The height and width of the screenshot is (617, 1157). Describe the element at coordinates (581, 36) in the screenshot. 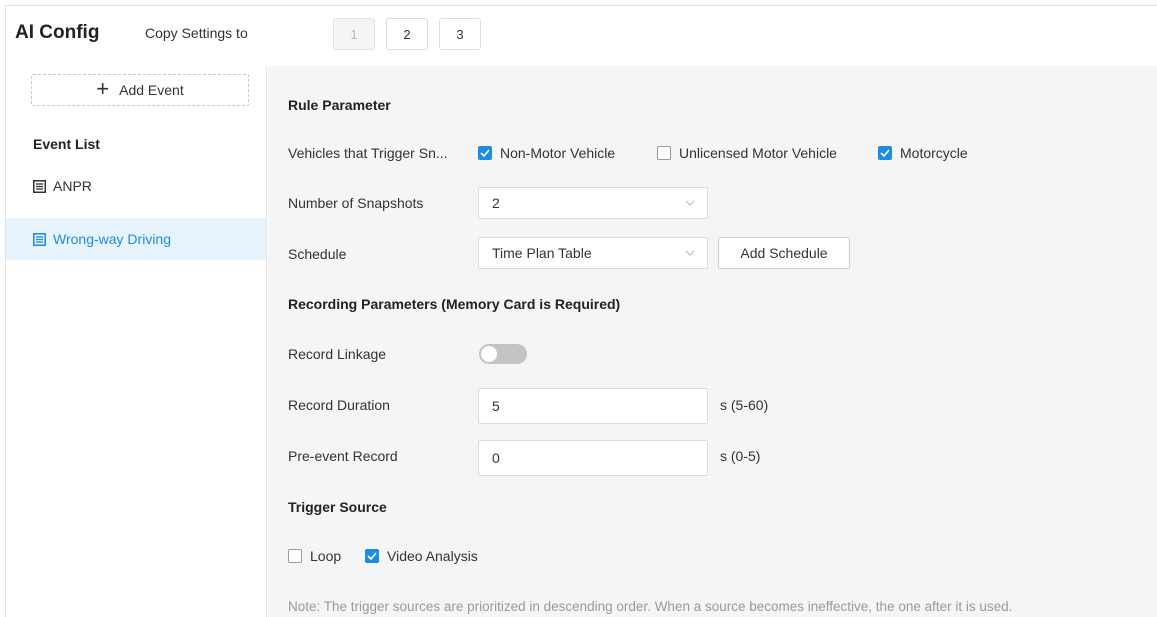

I see `header-bar: AI Config Copy Settings to 1 2 3` at that location.